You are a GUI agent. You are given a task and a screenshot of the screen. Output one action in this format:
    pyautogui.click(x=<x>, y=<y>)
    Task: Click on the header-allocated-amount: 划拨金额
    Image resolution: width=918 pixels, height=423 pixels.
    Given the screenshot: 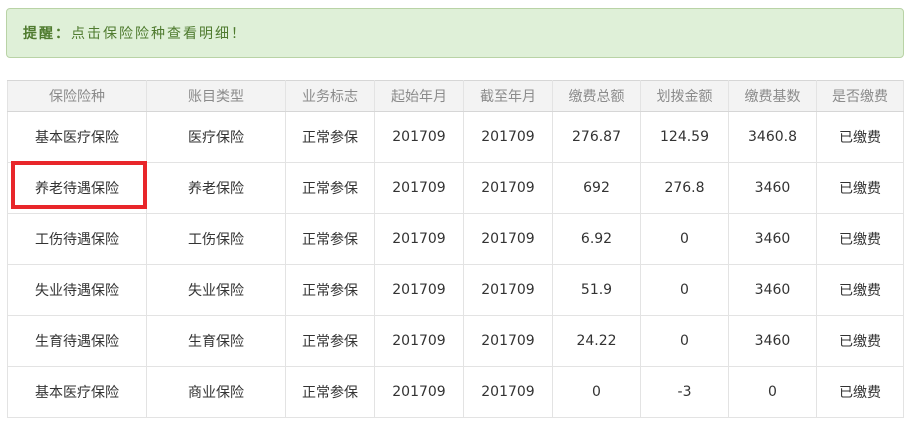 What is the action you would take?
    pyautogui.click(x=684, y=96)
    